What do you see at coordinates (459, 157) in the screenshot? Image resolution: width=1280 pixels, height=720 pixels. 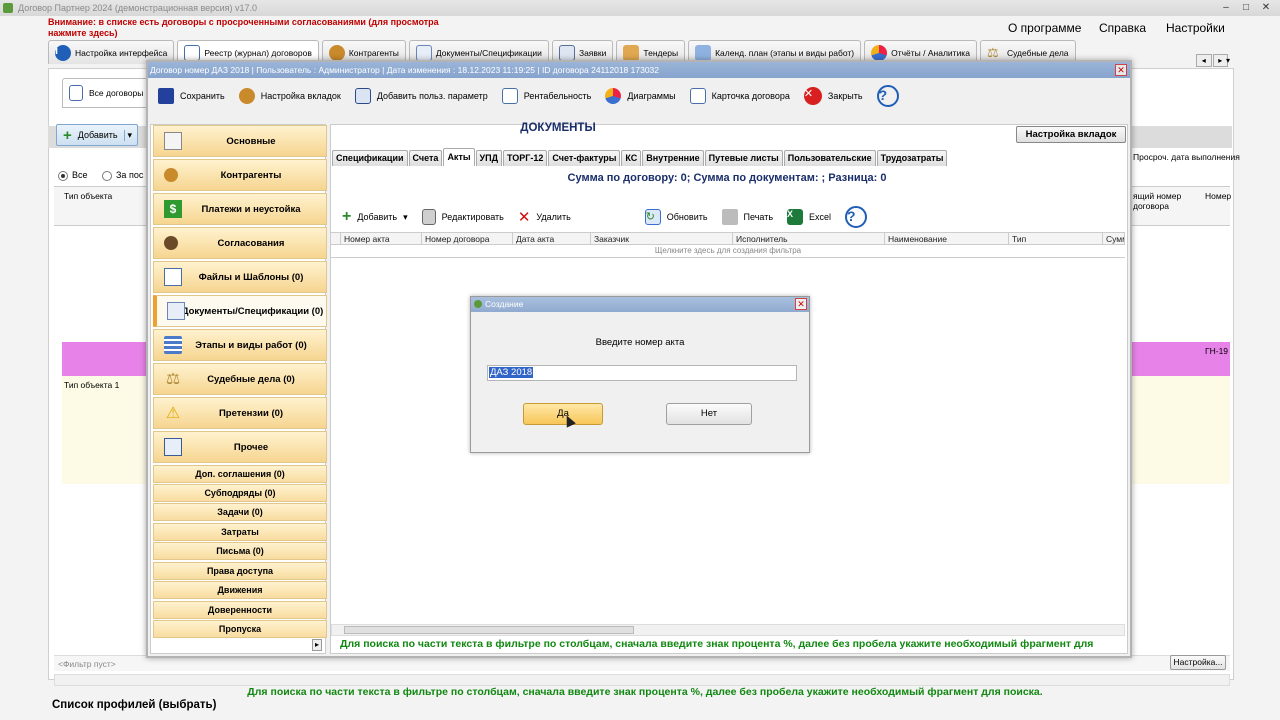 I see `tab-acts: Акты` at bounding box center [459, 157].